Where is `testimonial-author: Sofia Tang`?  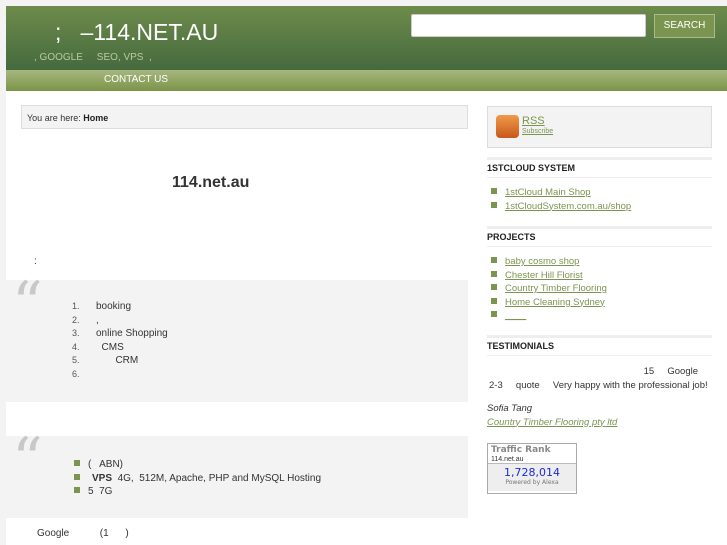
testimonial-author: Sofia Tang is located at coordinates (510, 408).